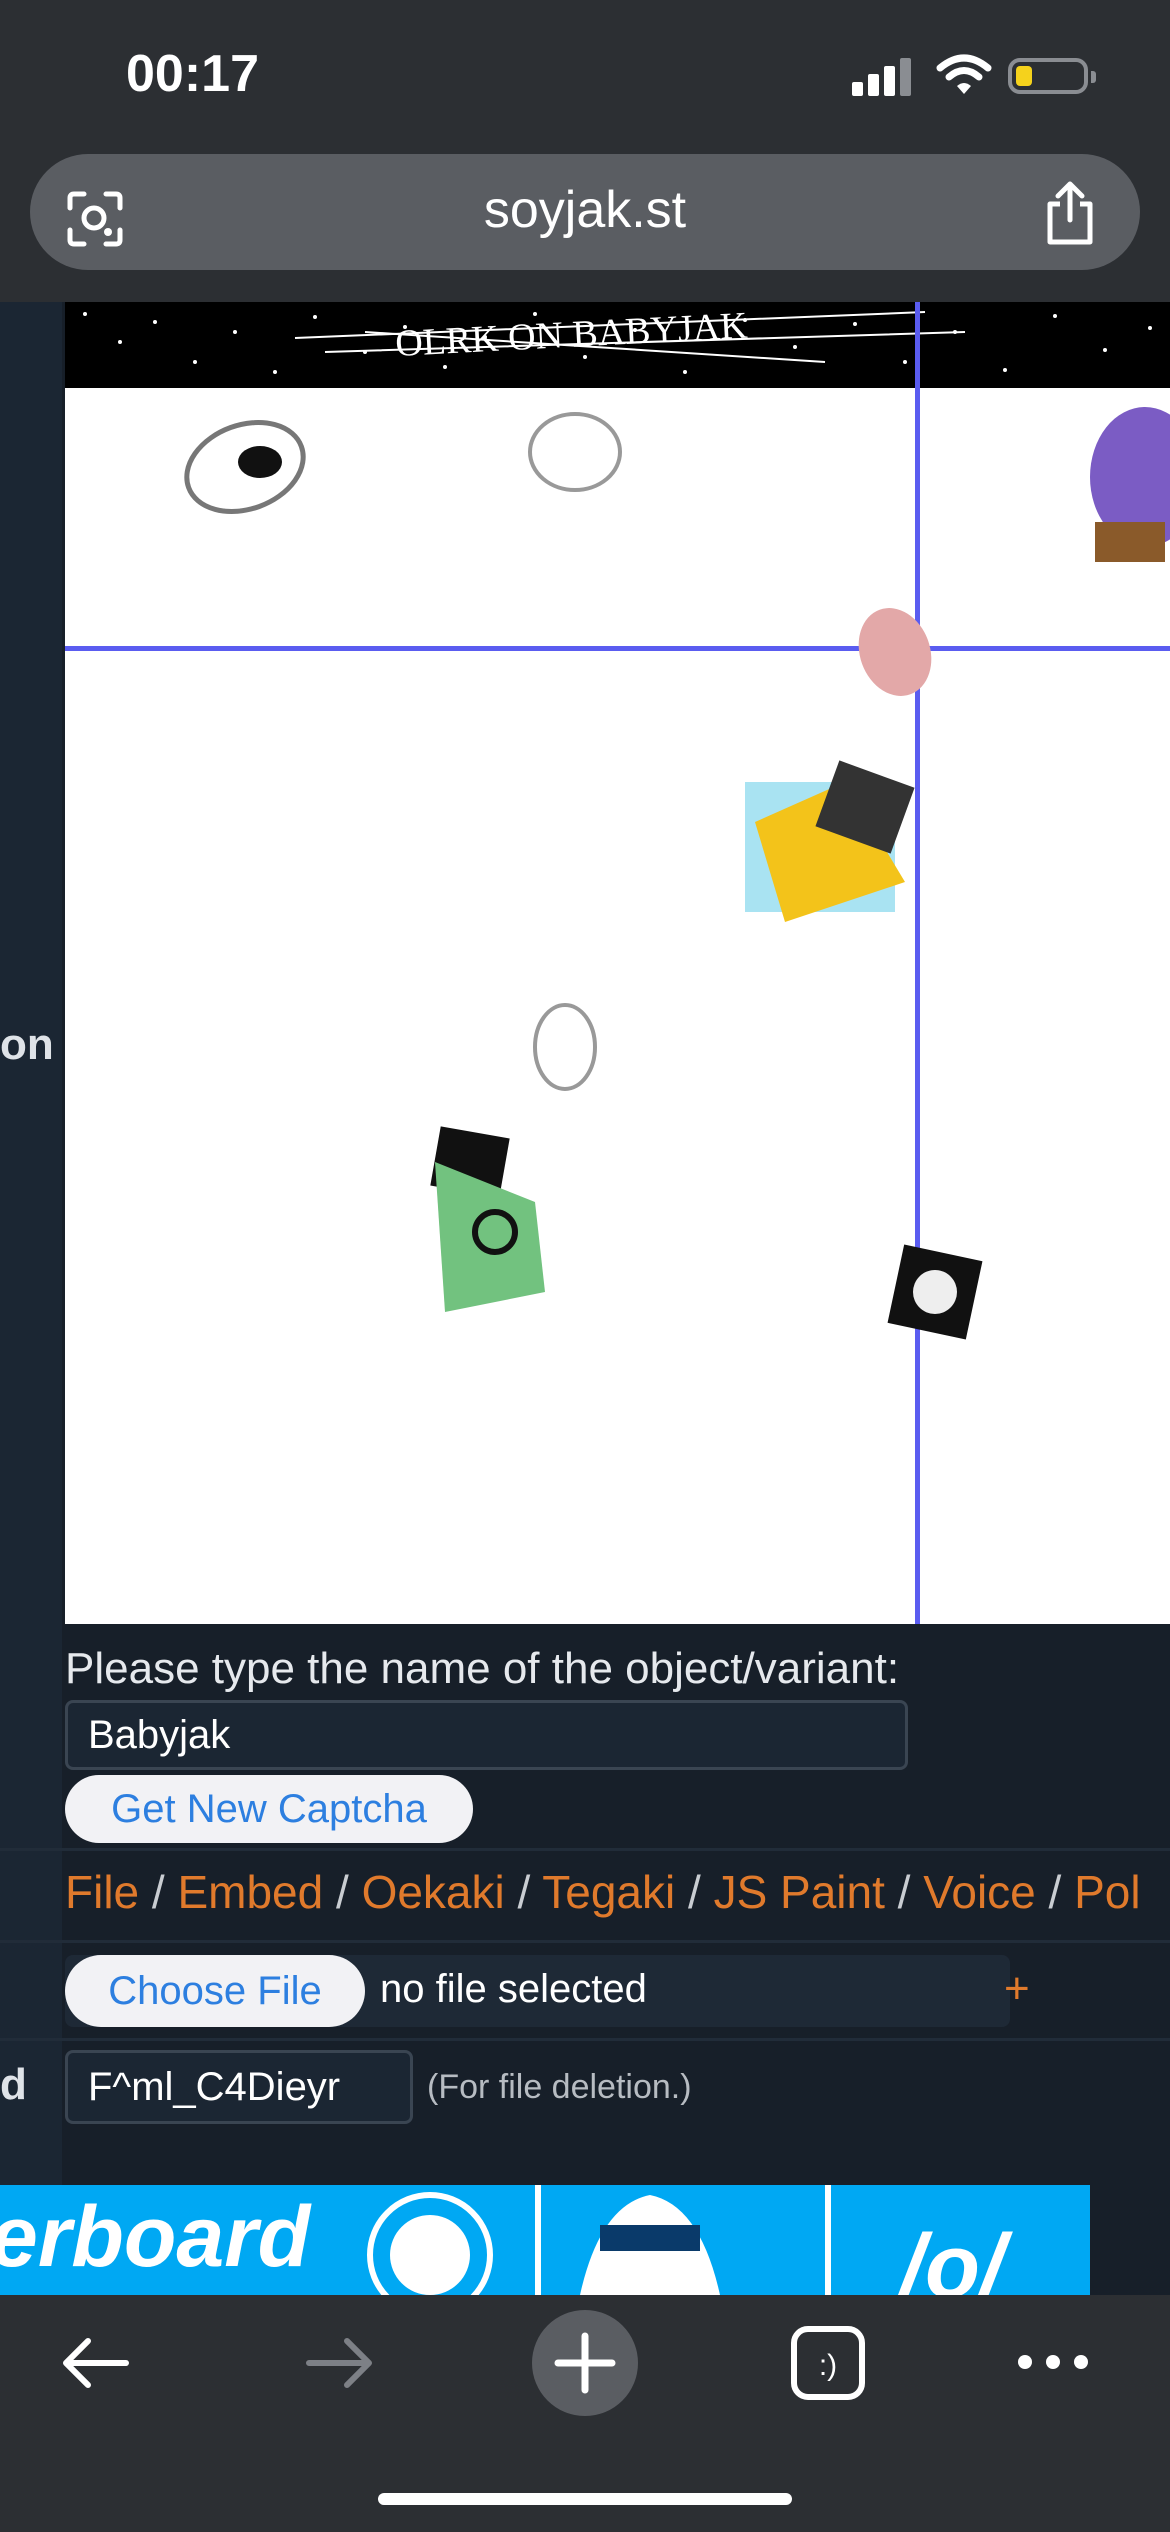 This screenshot has height=2532, width=1170. I want to click on more-icon, so click(1053, 2364).